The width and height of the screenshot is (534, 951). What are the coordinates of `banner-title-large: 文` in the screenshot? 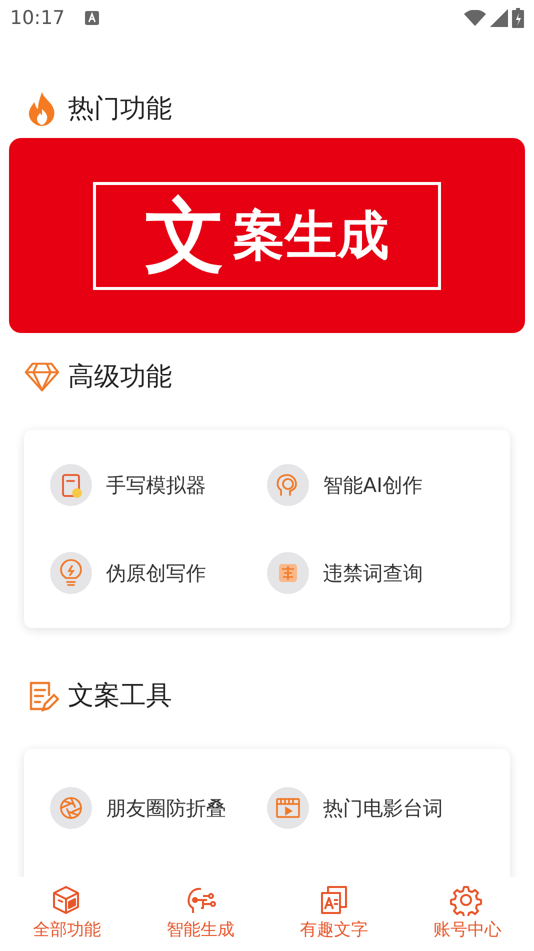 It's located at (185, 236).